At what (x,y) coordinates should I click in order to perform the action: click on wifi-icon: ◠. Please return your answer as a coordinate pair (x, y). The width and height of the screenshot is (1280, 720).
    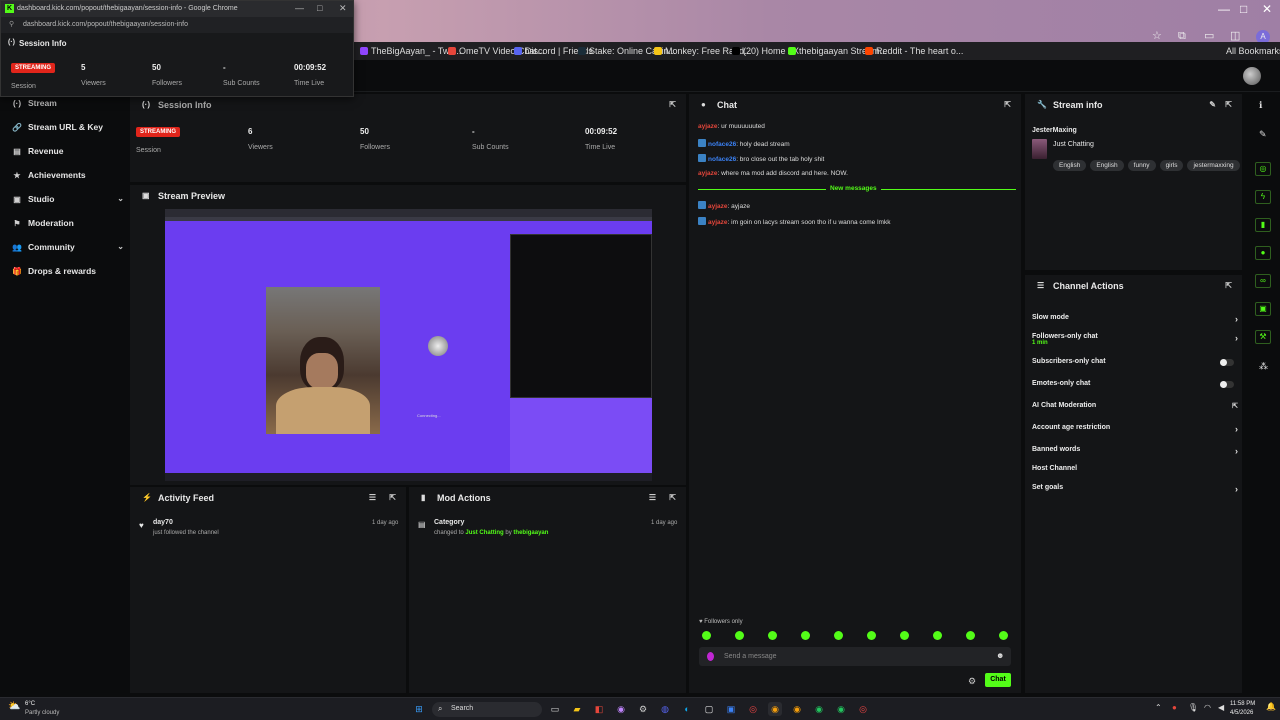
    Looking at the image, I should click on (1207, 707).